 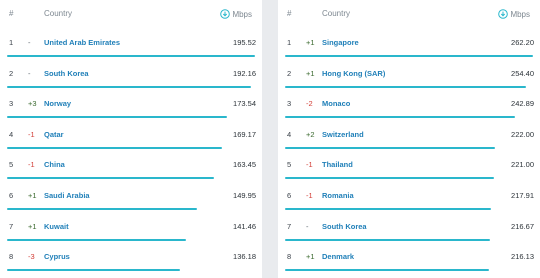 What do you see at coordinates (56, 226) in the screenshot?
I see `country-link: Kuwait` at bounding box center [56, 226].